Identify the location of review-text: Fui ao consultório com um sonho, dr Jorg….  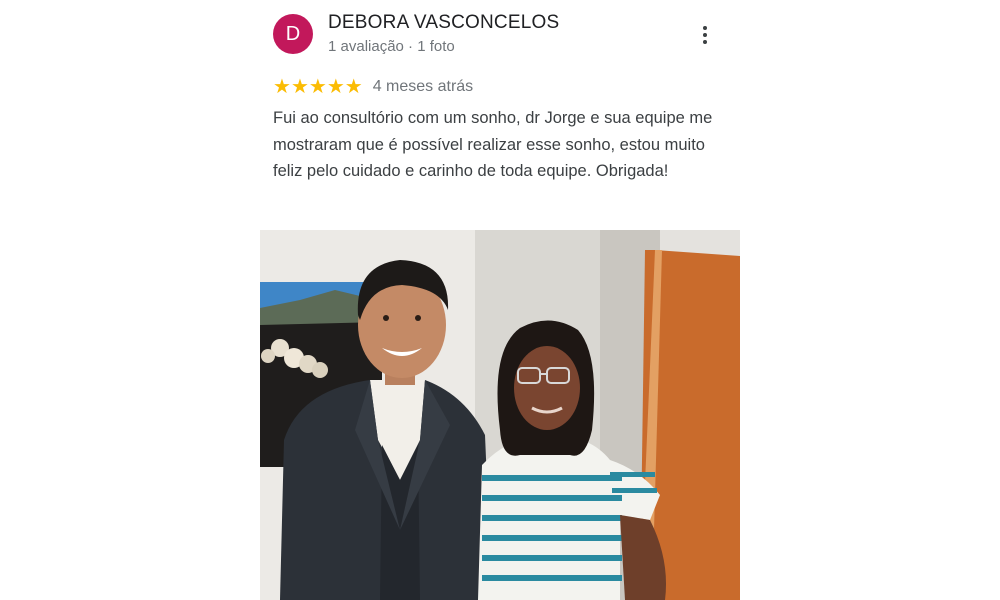
(493, 144).